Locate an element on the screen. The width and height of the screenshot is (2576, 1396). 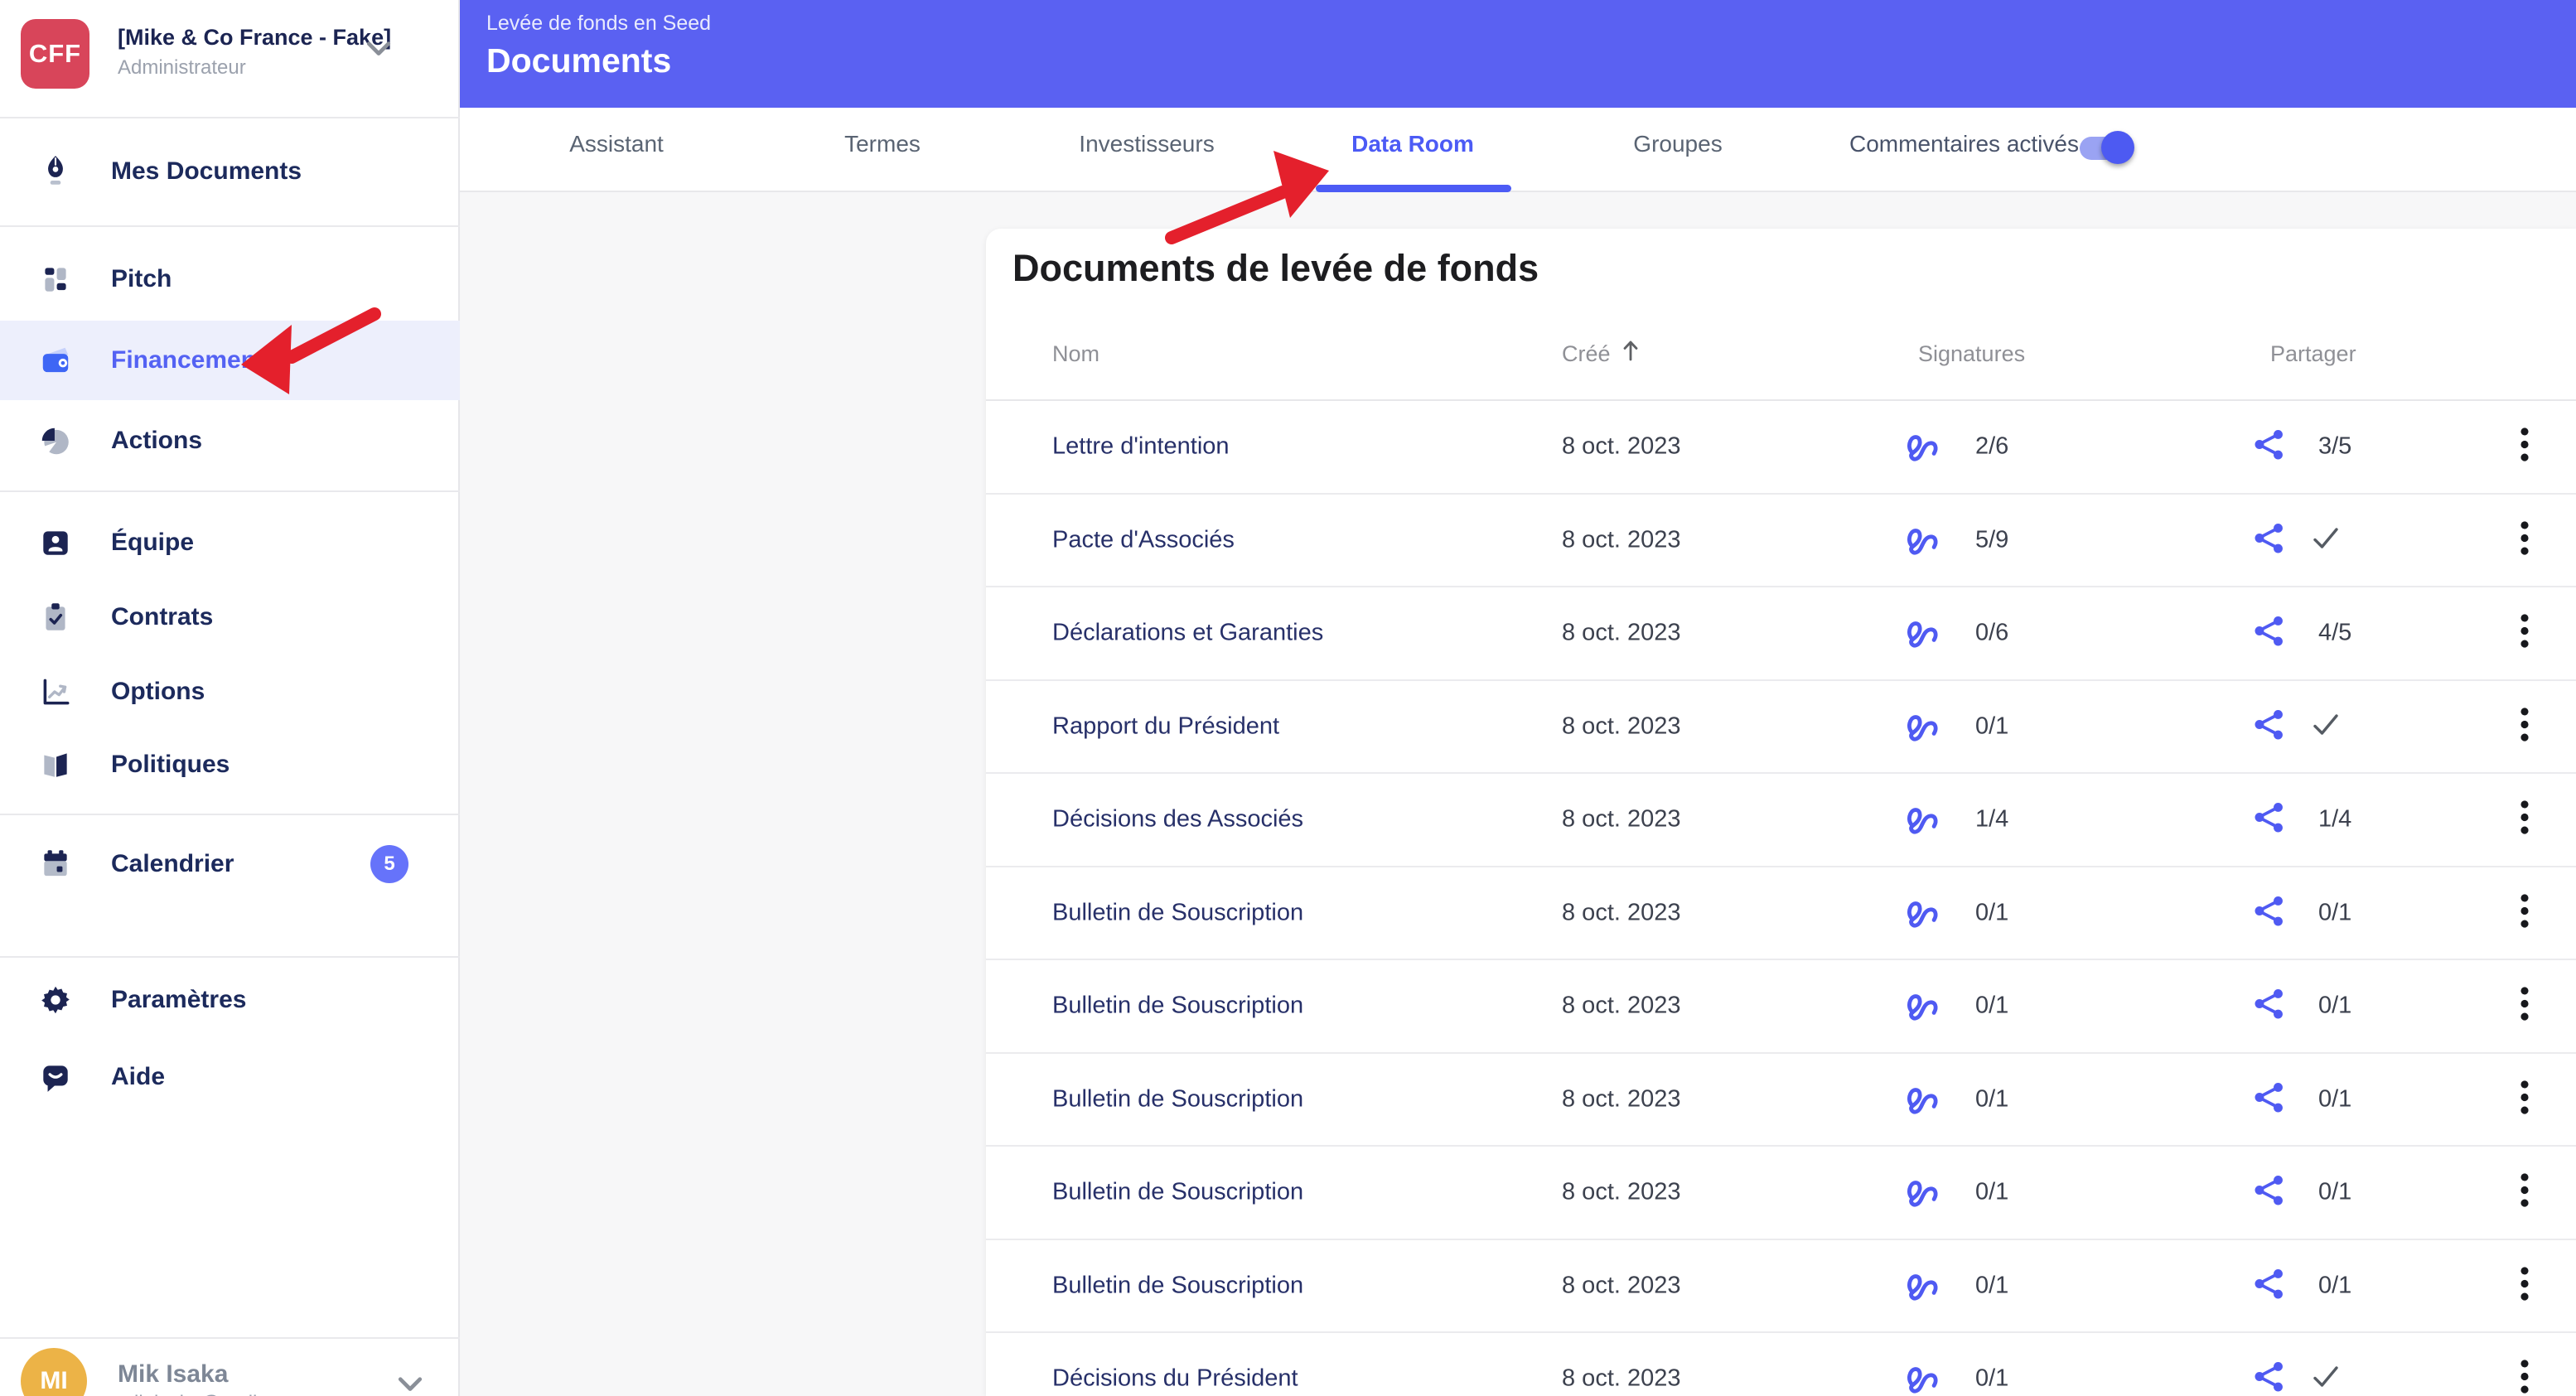
tab-assistant: Assistant is located at coordinates (616, 144).